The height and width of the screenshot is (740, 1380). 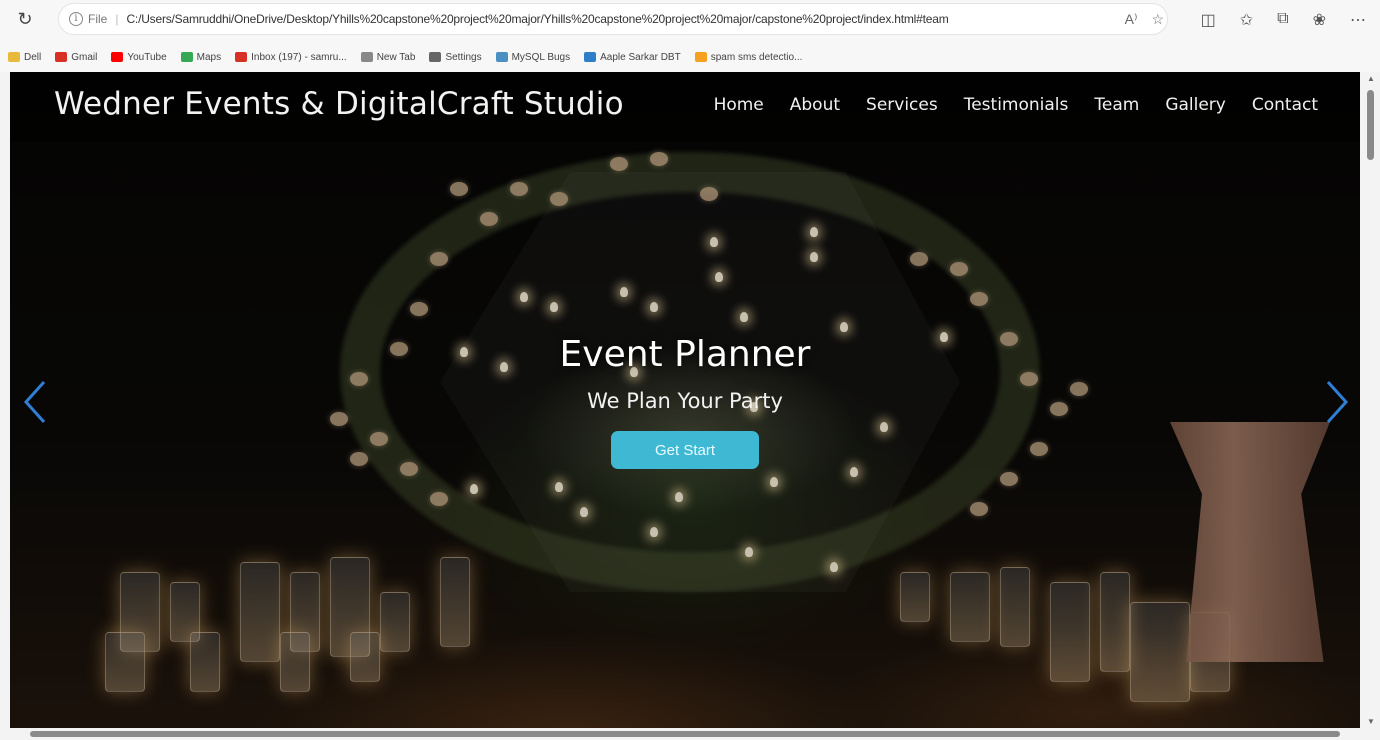 I want to click on url-scheme: File, so click(x=98, y=19).